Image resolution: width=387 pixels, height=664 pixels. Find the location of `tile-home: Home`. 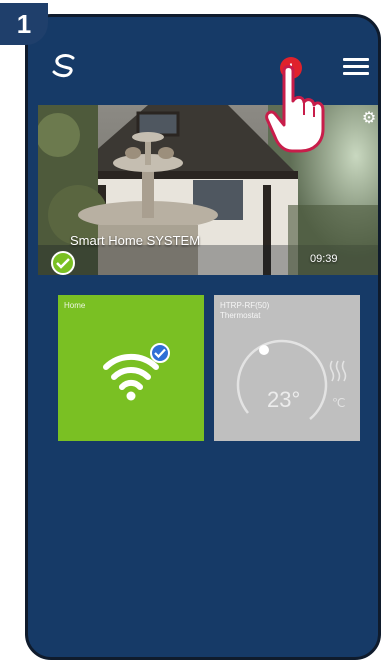

tile-home: Home is located at coordinates (131, 368).